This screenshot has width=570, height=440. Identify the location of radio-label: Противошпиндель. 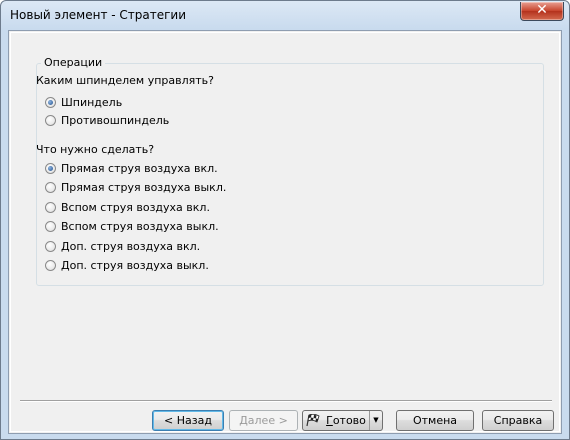
(115, 120).